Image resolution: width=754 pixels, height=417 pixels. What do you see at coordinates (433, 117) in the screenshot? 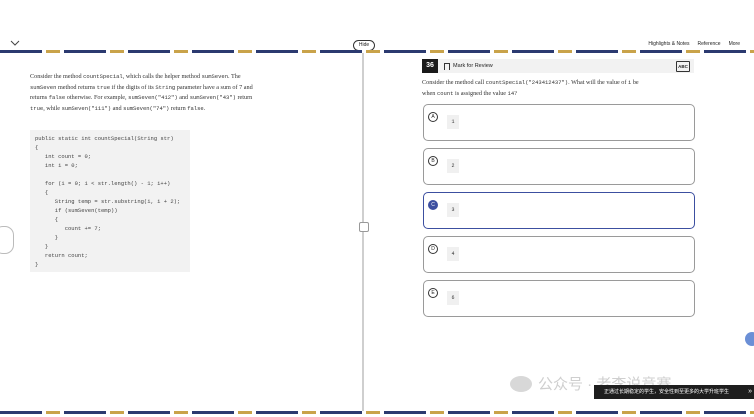
I see `choice-letter: A` at bounding box center [433, 117].